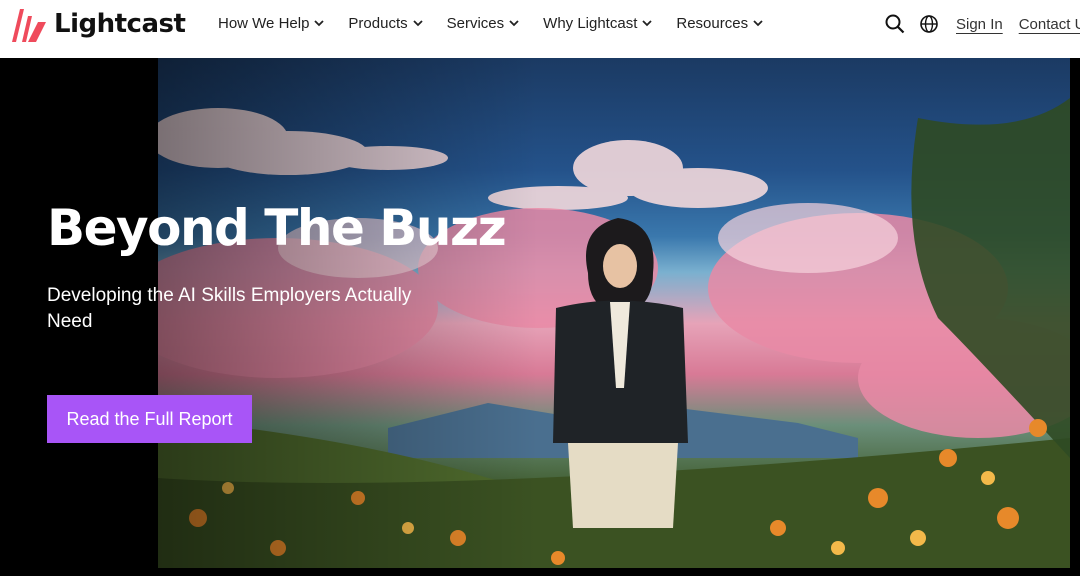 Image resolution: width=1080 pixels, height=576 pixels. I want to click on search-button, so click(895, 24).